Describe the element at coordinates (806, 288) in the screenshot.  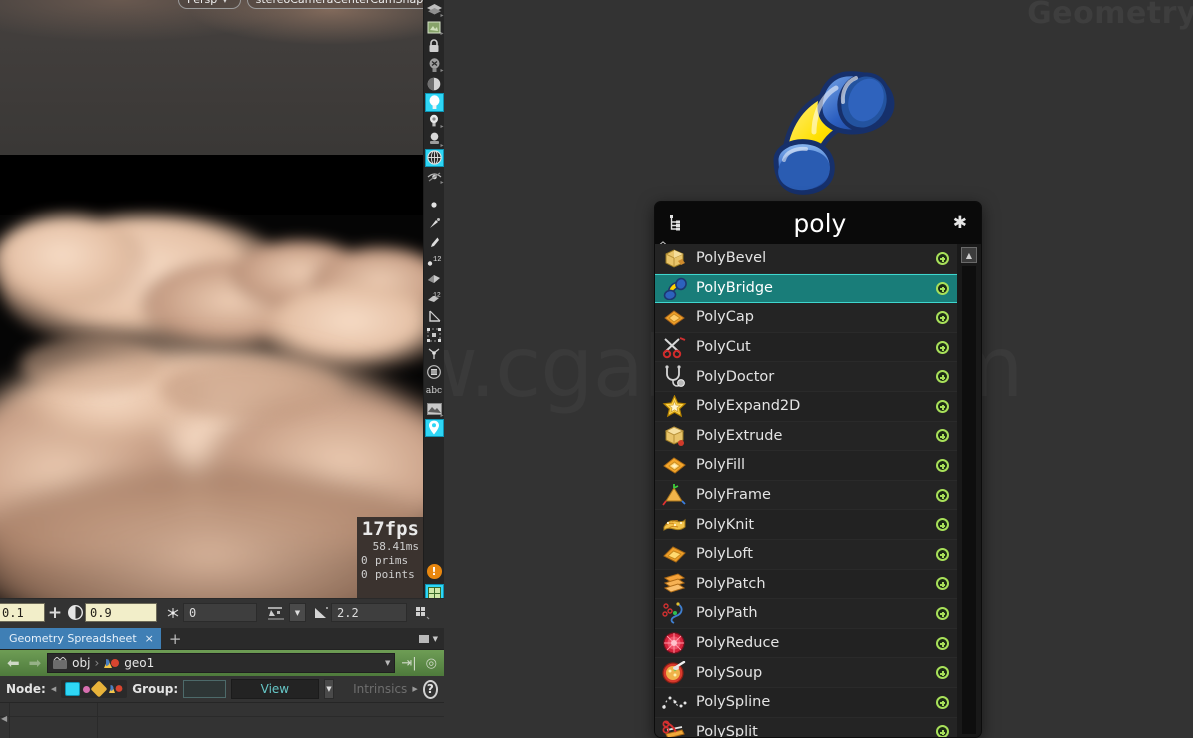
I see `list-item: PolyBridge` at that location.